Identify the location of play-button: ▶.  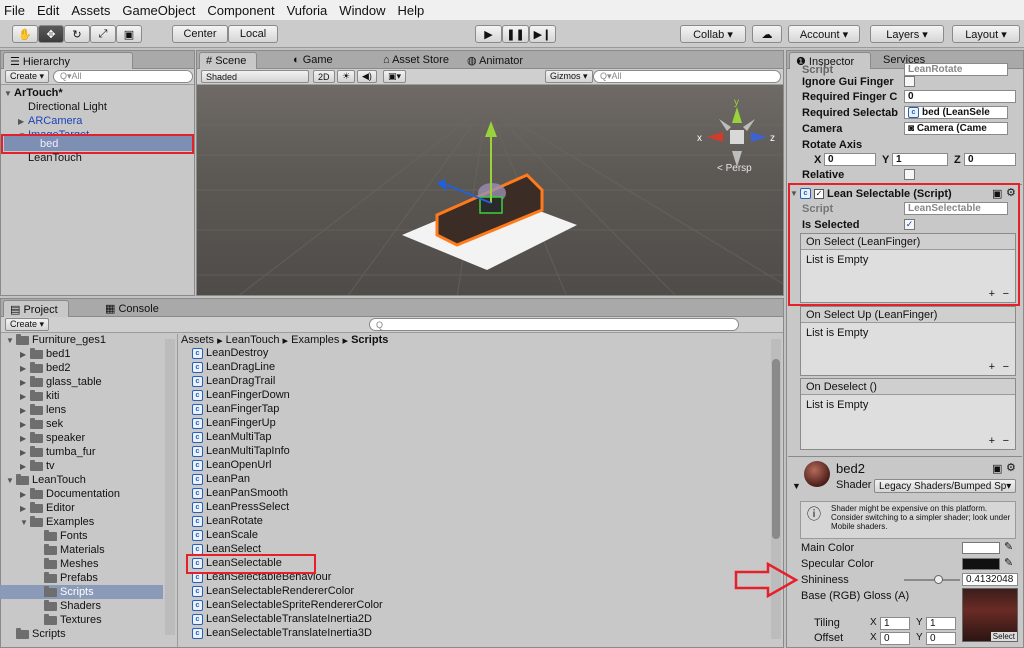
(488, 34).